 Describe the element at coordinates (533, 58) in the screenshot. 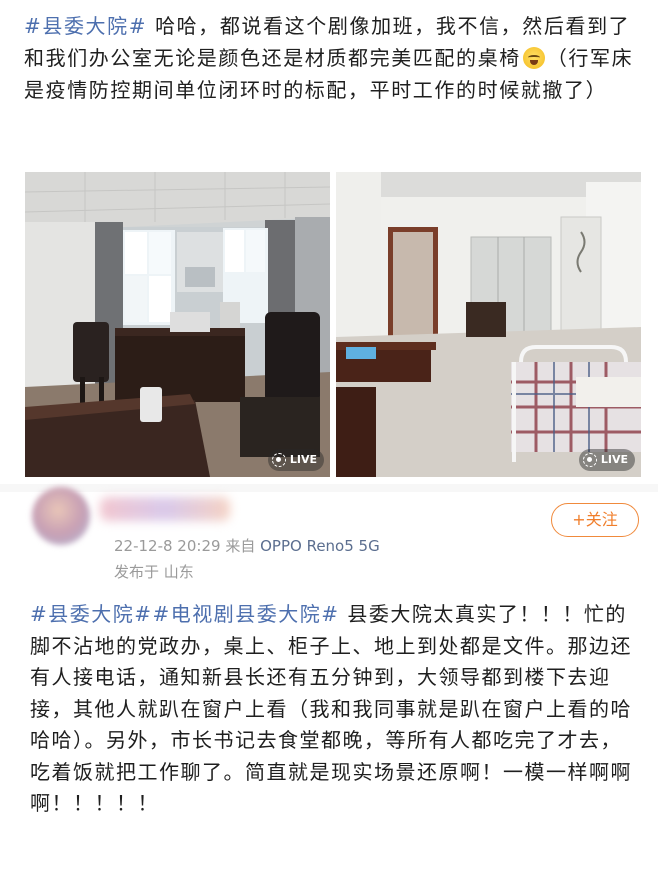

I see `laughing-crying-emoji-icon` at that location.